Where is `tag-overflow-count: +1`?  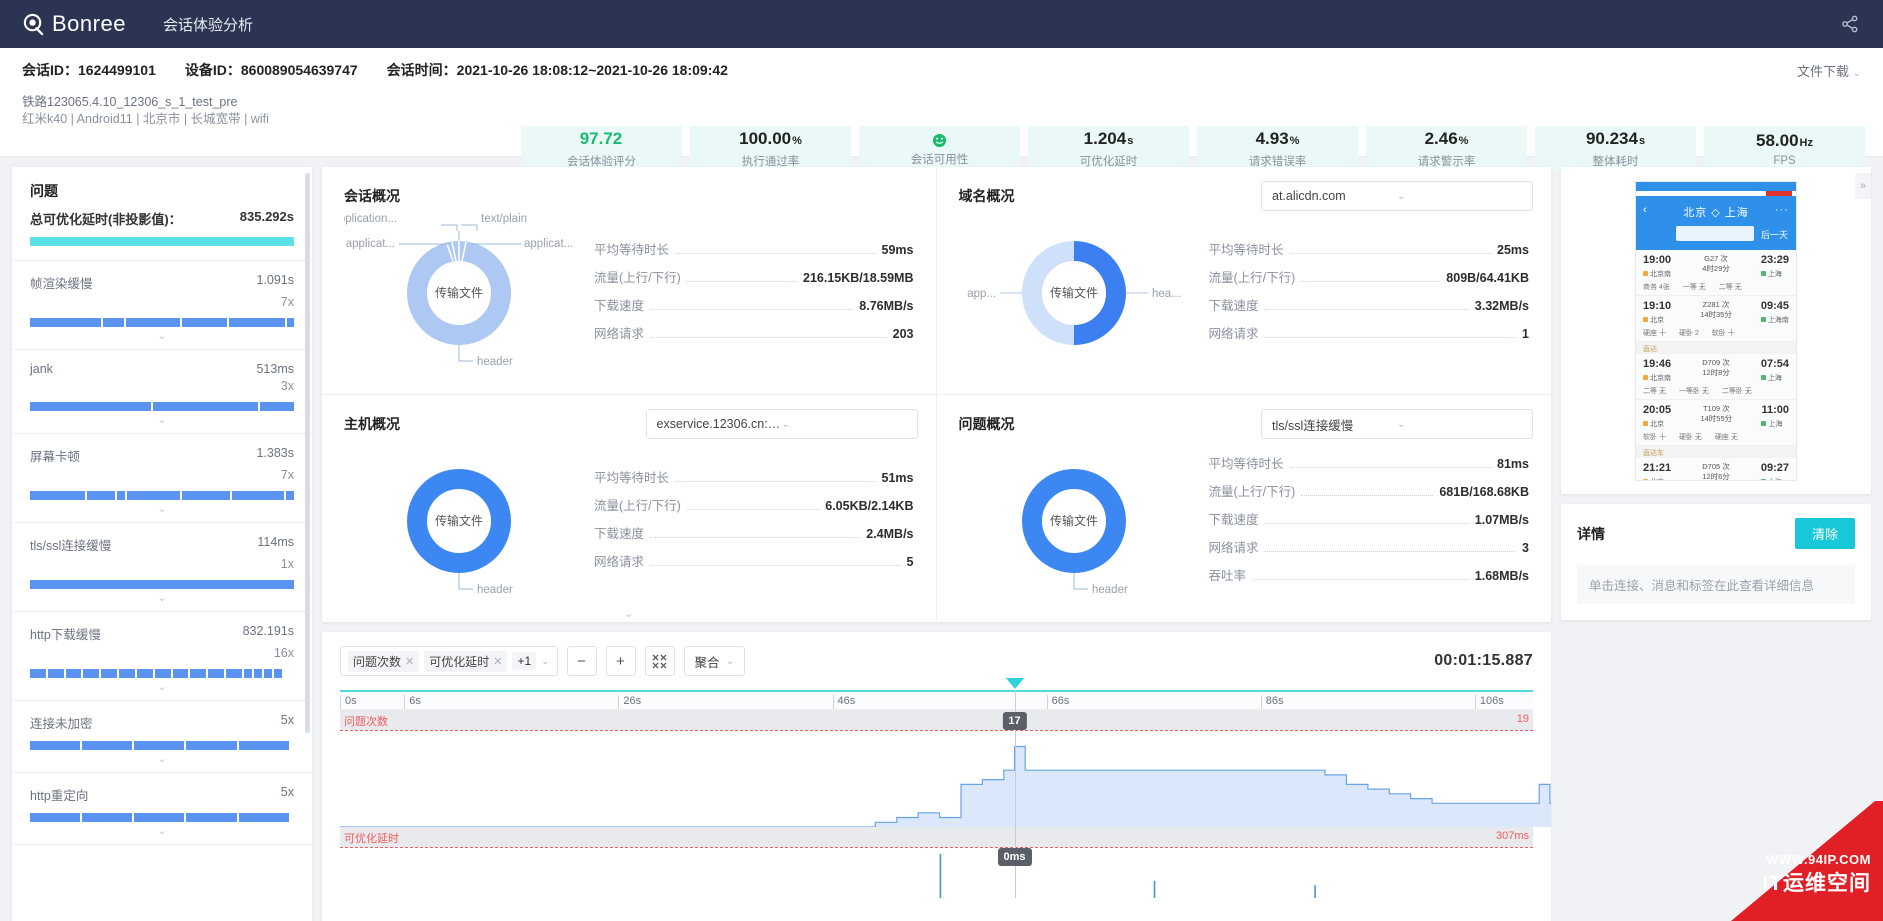
tag-overflow-count: +1 is located at coordinates (524, 661).